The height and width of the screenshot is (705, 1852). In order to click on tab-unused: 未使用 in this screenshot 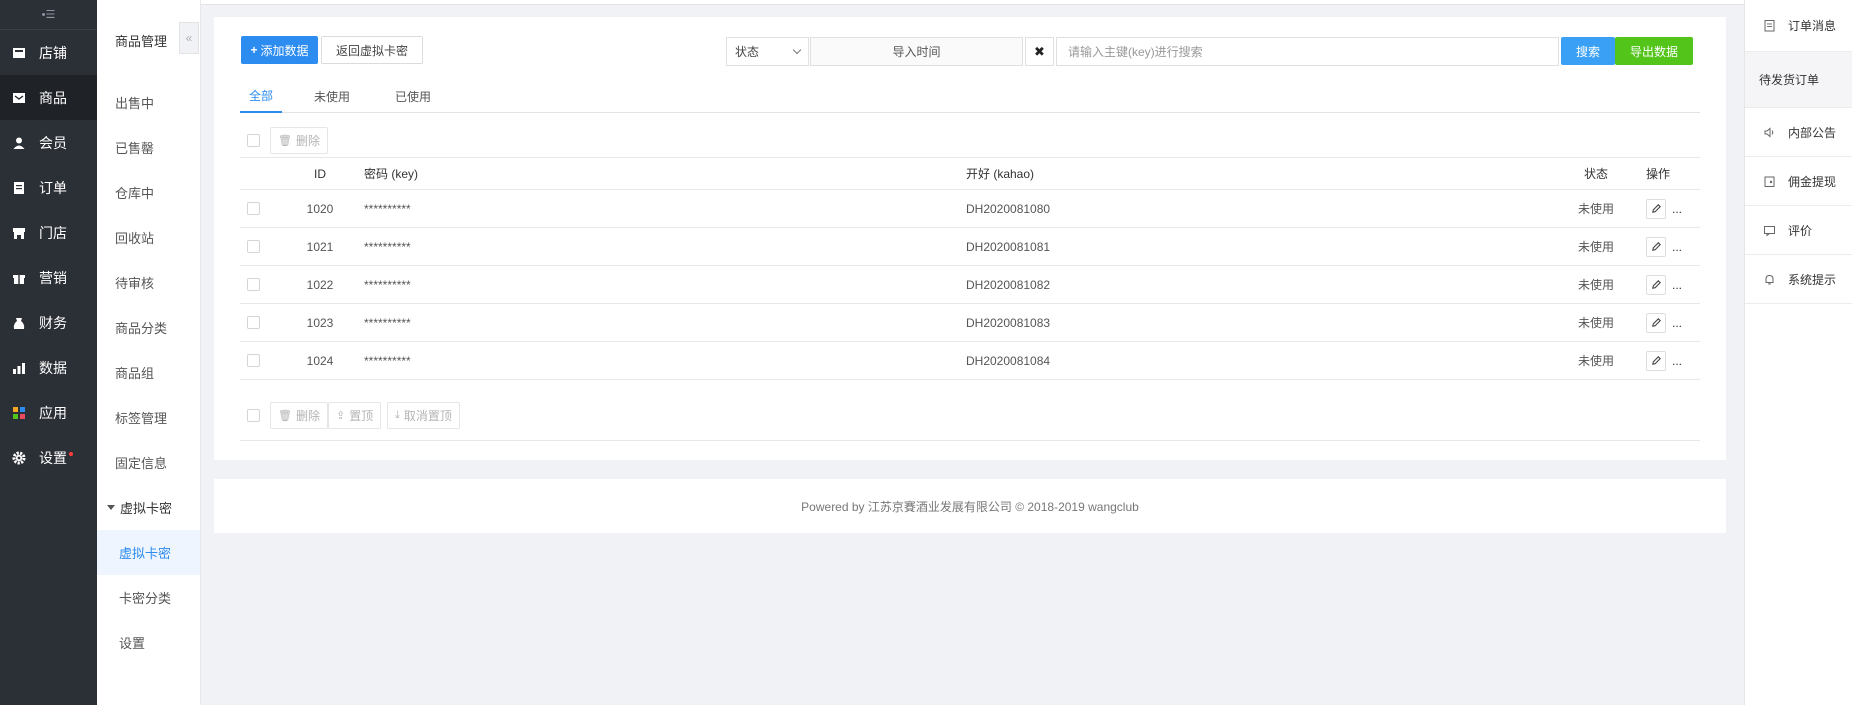, I will do `click(332, 96)`.